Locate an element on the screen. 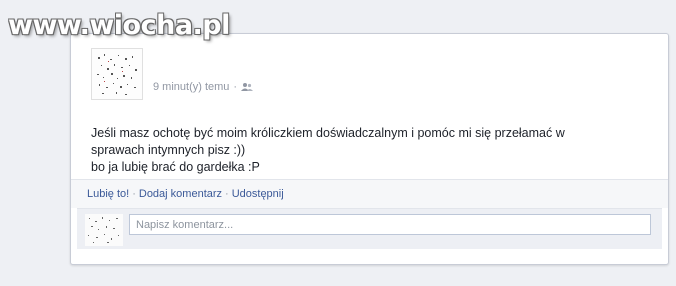  comment-area is located at coordinates (369, 228).